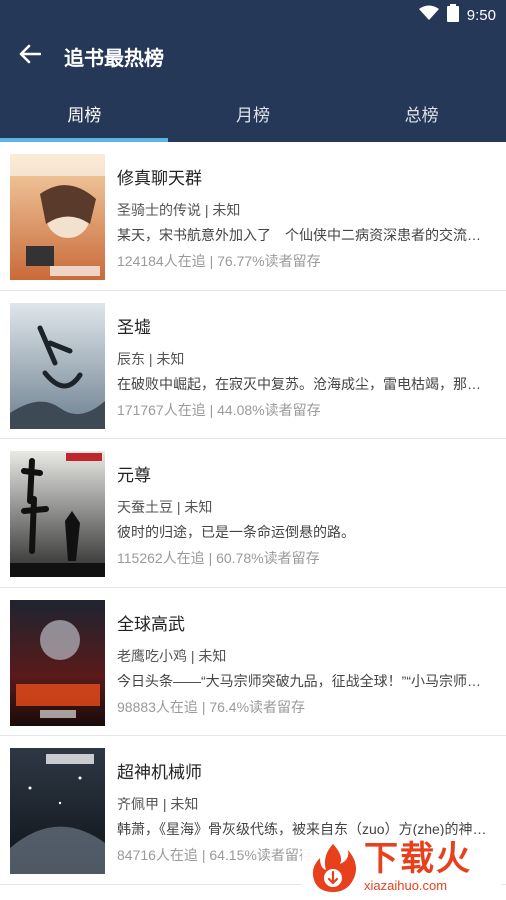  What do you see at coordinates (418, 859) in the screenshot?
I see `watermark-text: 下载火` at bounding box center [418, 859].